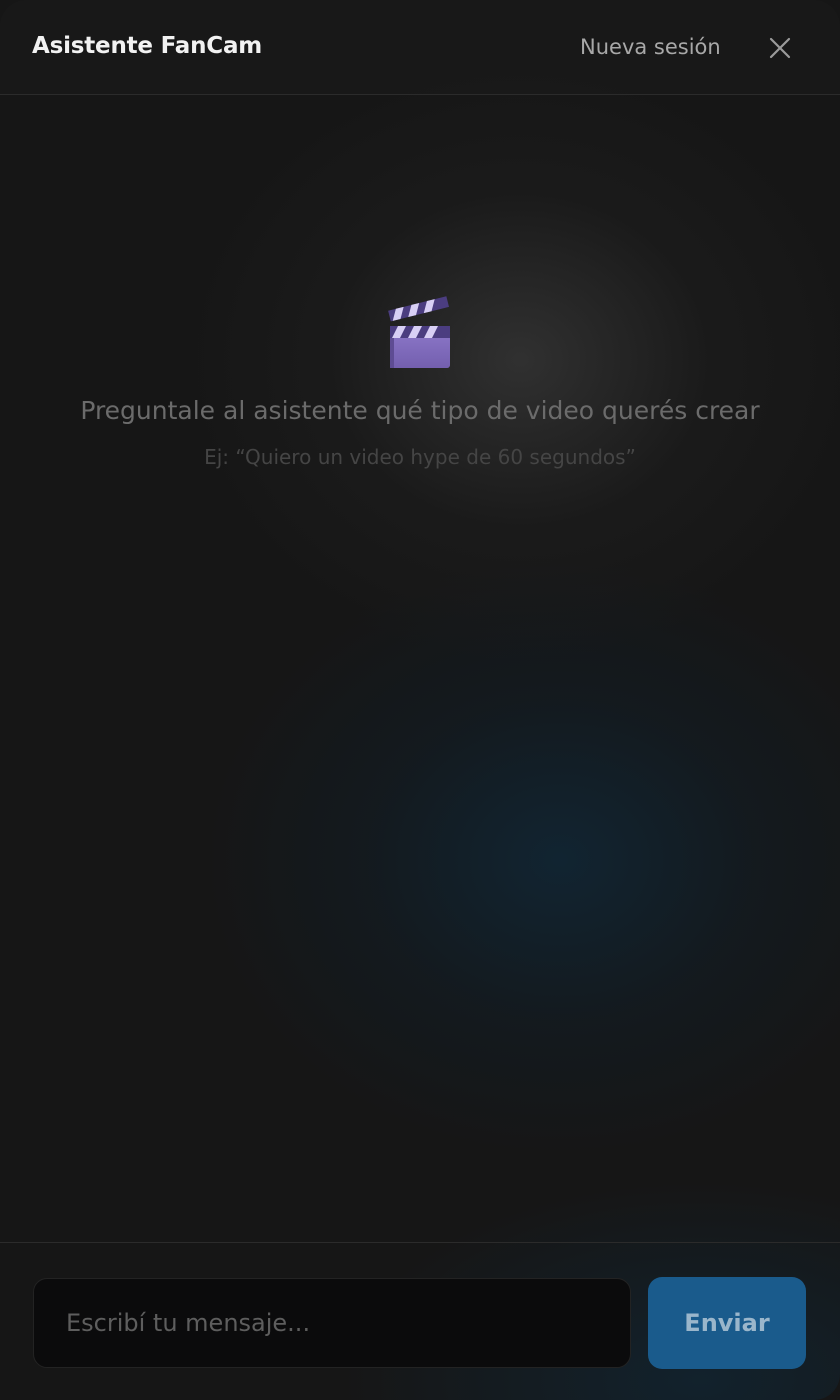 The image size is (840, 1400). I want to click on close-button, so click(780, 48).